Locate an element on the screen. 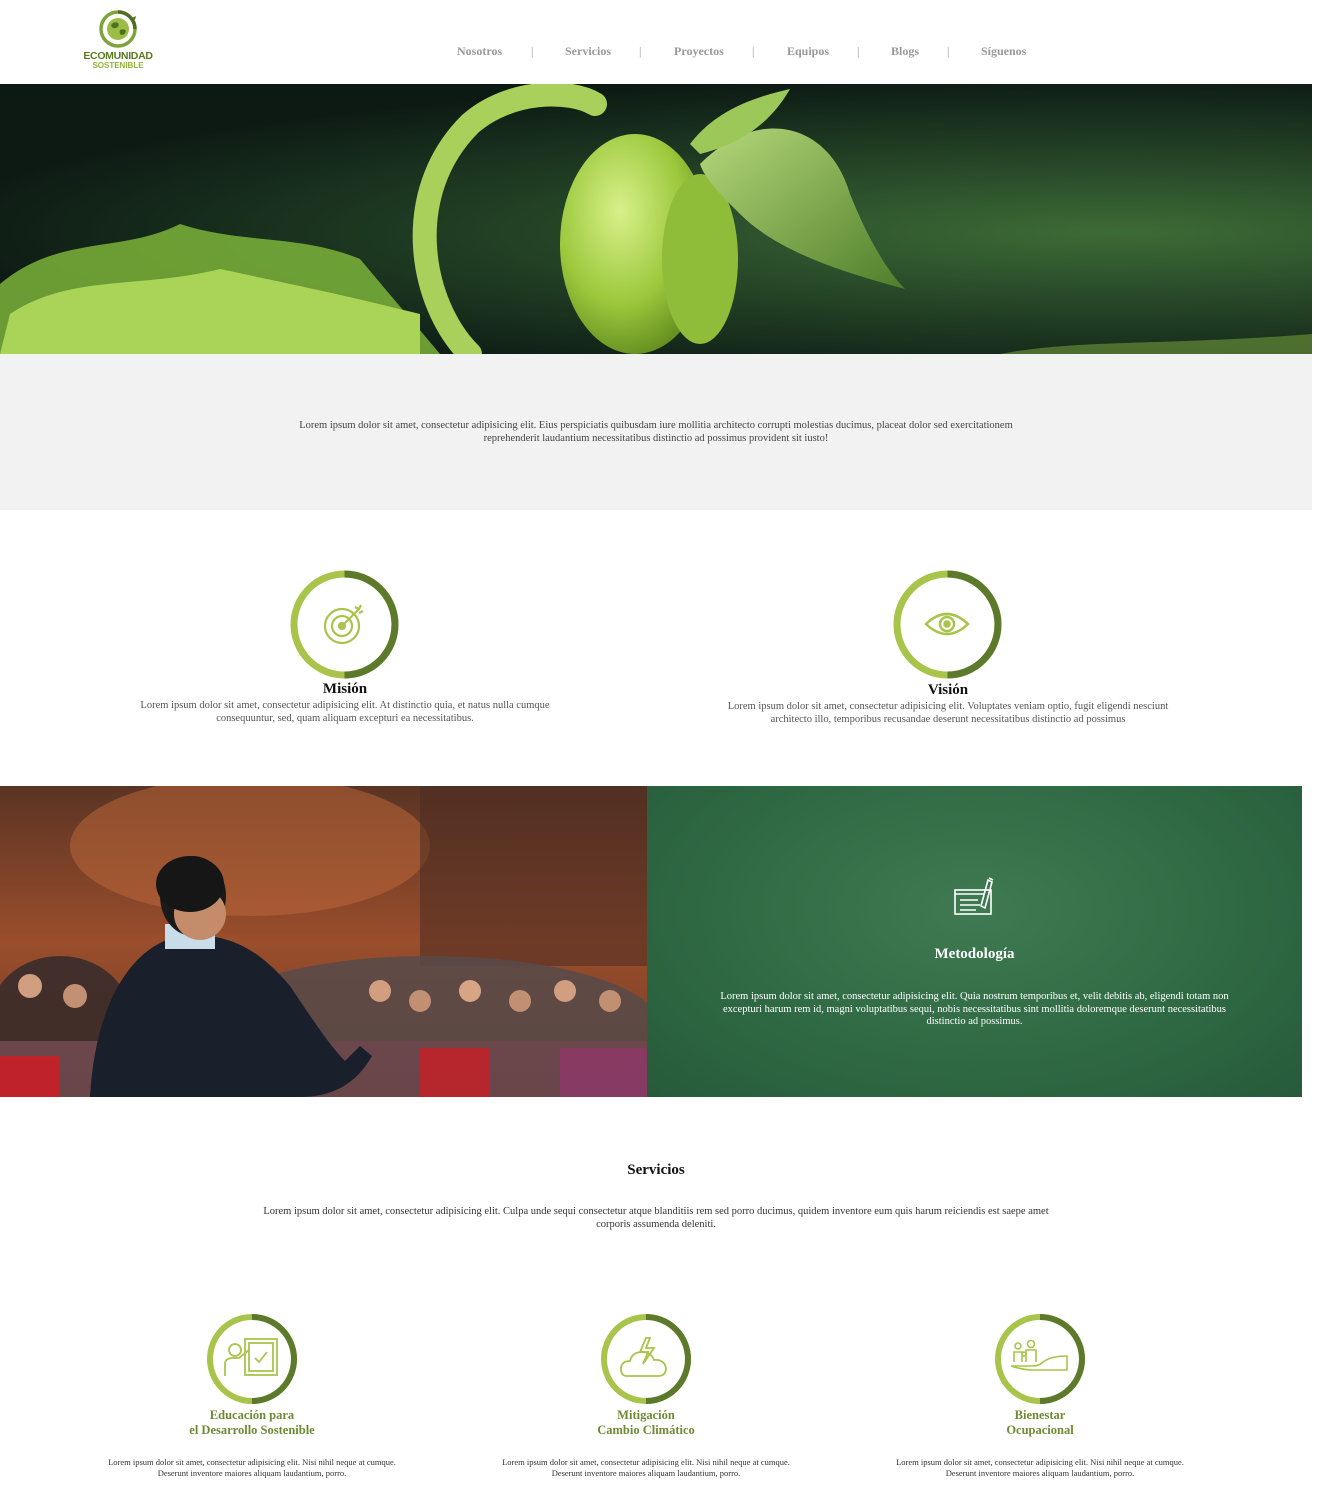 This screenshot has height=1490, width=1318. target-icon is located at coordinates (343, 624).